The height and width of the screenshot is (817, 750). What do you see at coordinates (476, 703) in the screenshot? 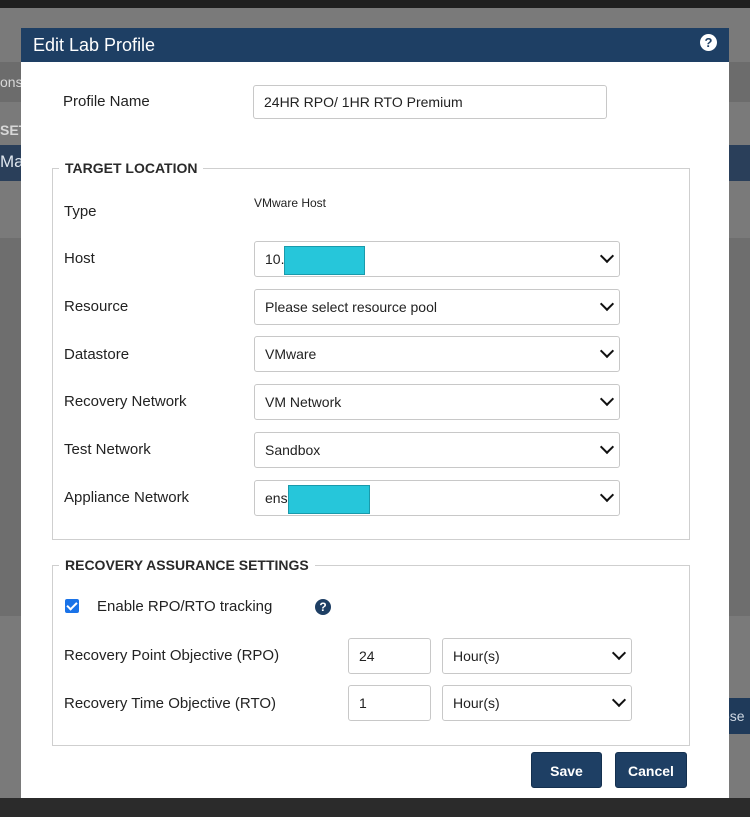
I see `rto-unit-value: Hour(s)` at bounding box center [476, 703].